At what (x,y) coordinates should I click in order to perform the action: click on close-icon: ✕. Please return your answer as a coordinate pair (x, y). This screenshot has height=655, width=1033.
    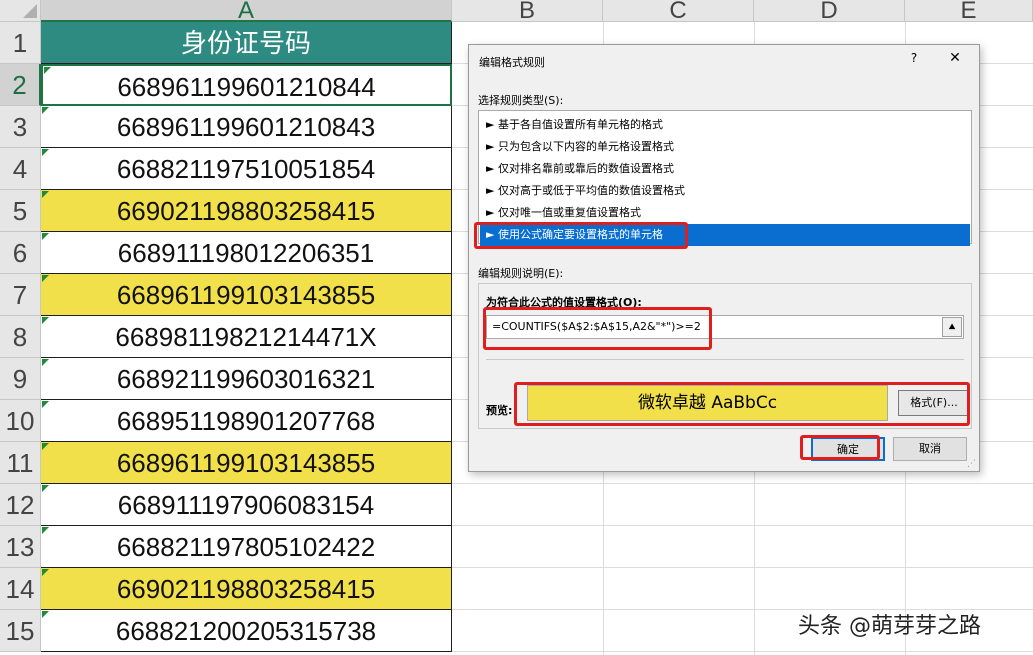
    Looking at the image, I should click on (955, 59).